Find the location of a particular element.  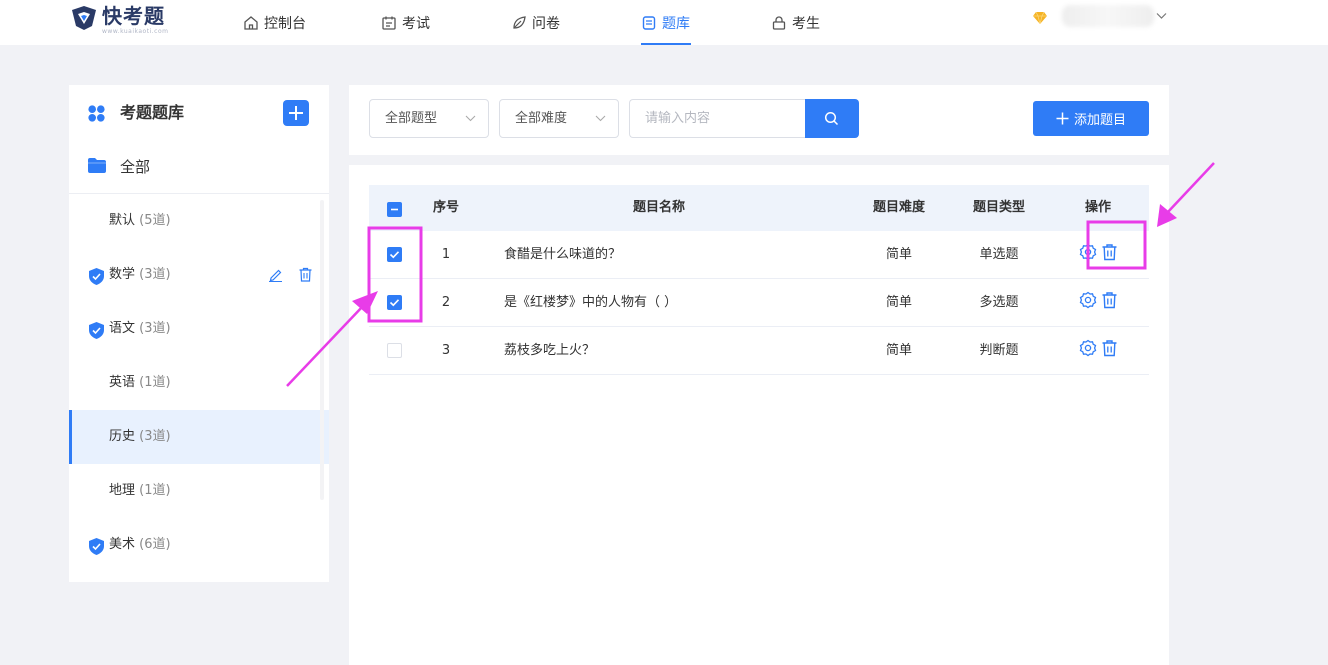

category-item-default: 默认 (5道) is located at coordinates (199, 221).